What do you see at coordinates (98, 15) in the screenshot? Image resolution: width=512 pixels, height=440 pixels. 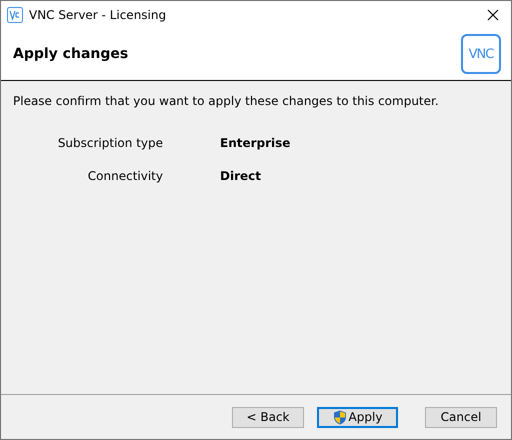 I see `window-title: VNC Server - Licensing` at bounding box center [98, 15].